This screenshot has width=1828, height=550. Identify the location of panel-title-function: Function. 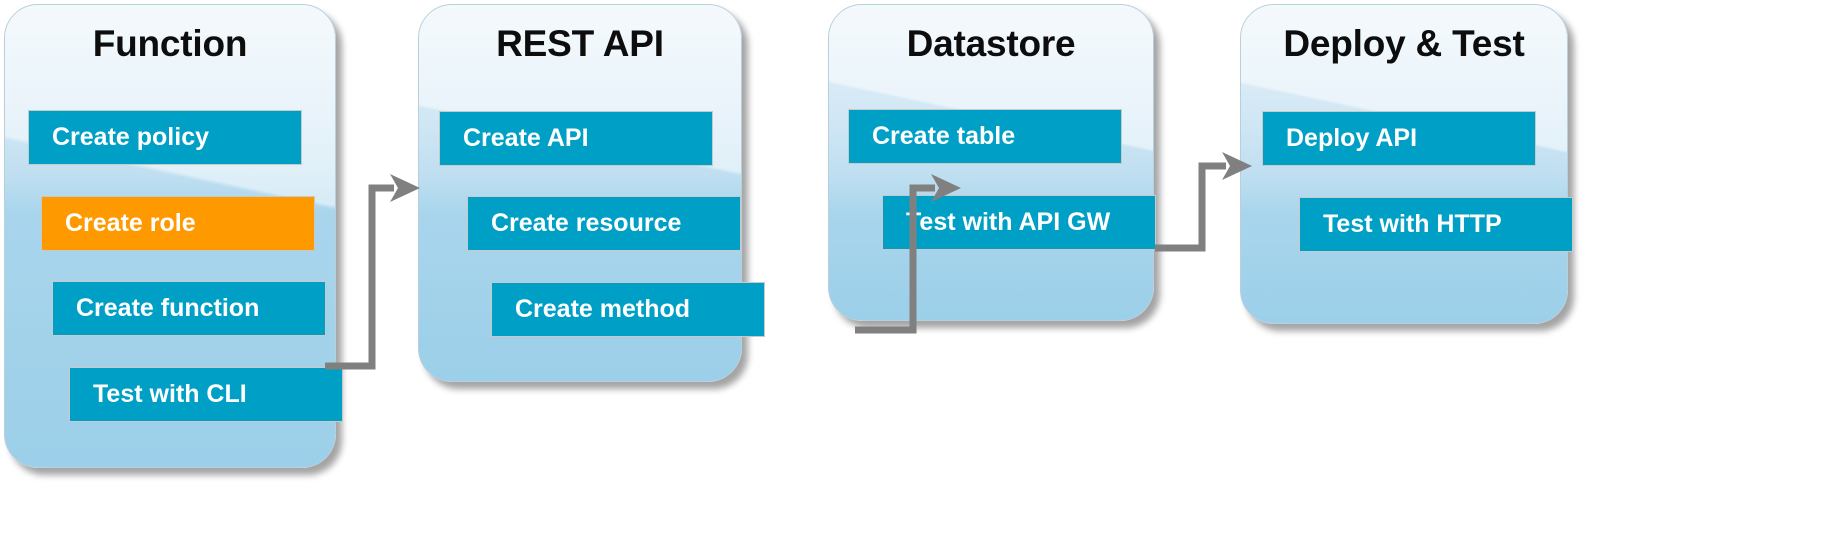
(170, 43).